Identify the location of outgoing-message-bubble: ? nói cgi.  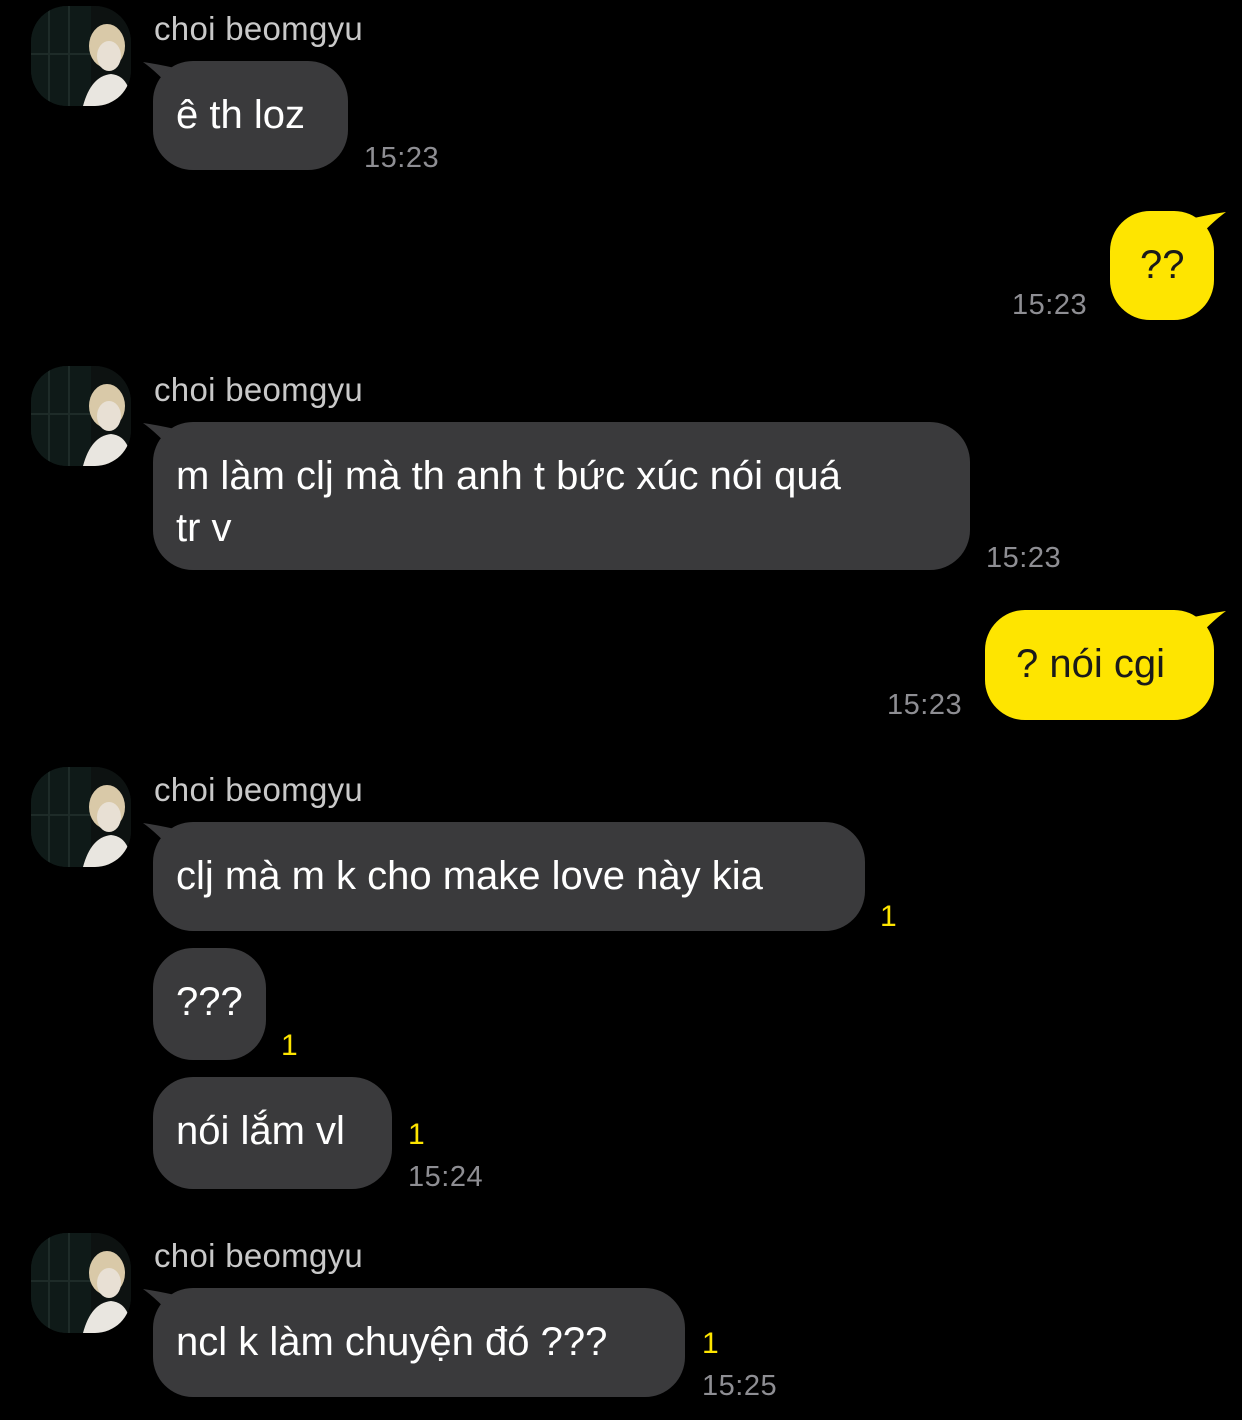
(1099, 665).